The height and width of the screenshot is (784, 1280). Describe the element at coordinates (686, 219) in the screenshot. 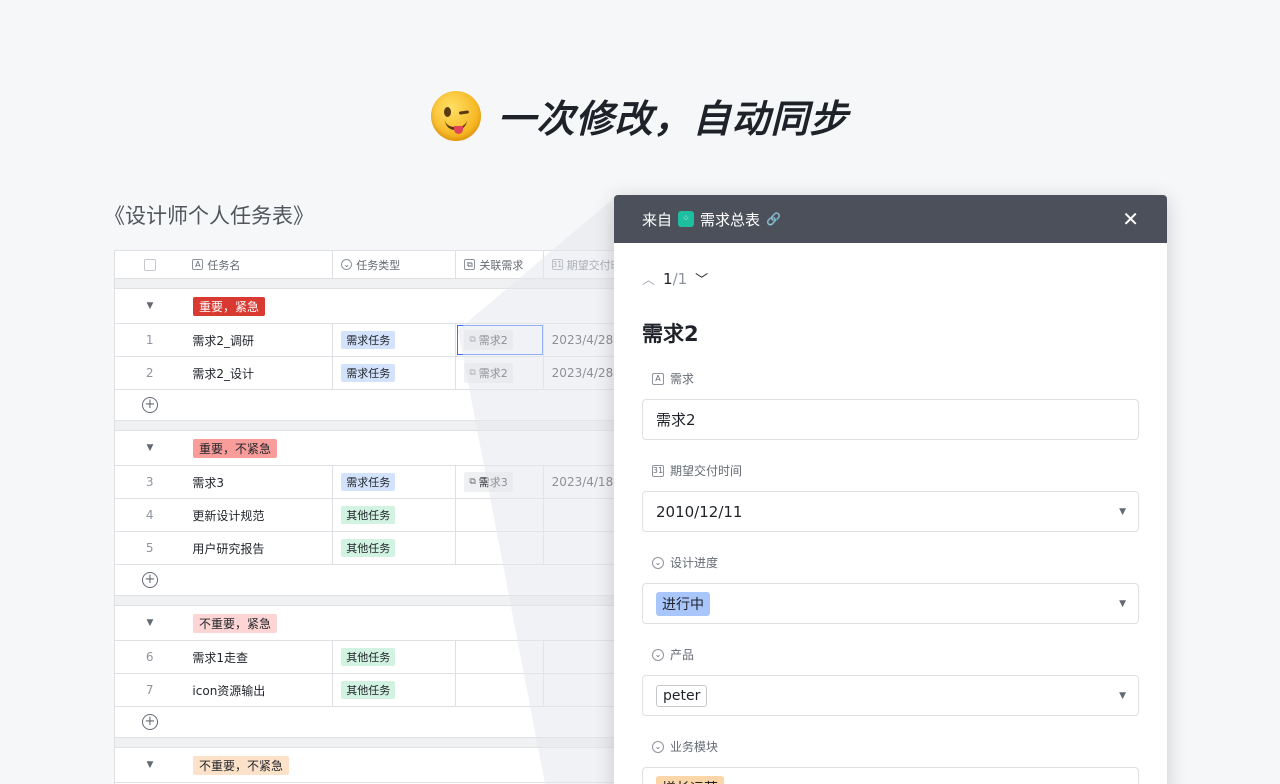

I see `table-app-icon: ⁘` at that location.